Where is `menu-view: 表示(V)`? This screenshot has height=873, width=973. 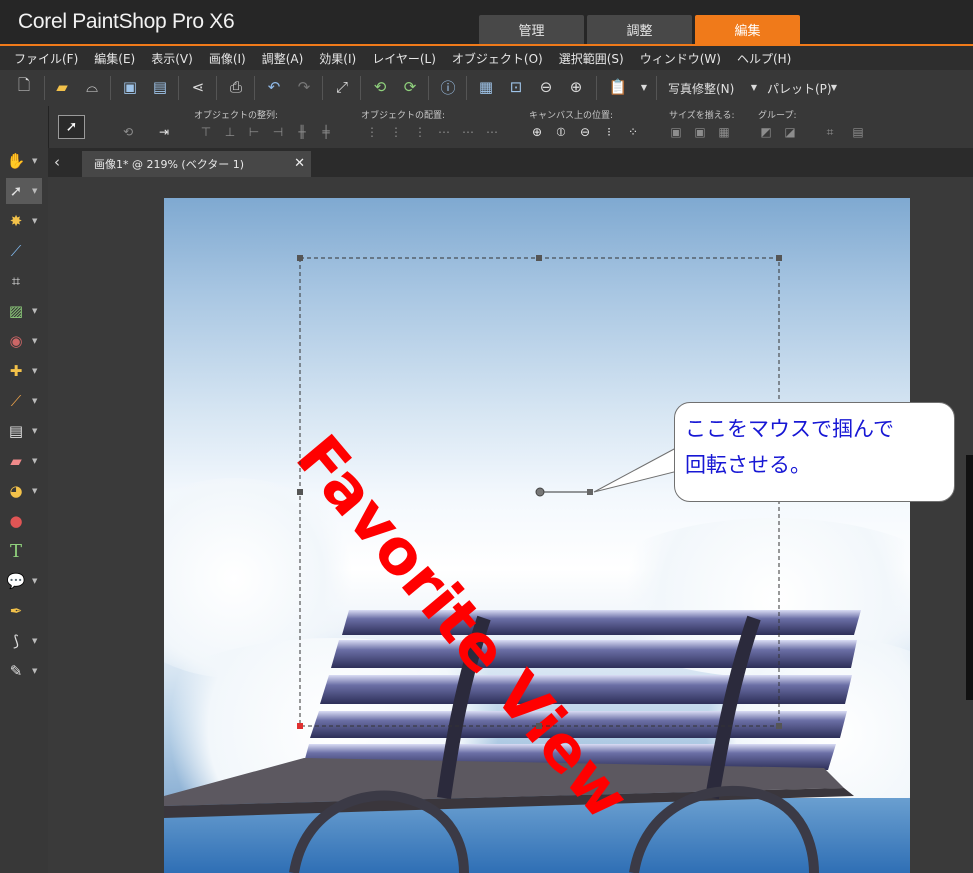
menu-view: 表示(V) is located at coordinates (172, 58).